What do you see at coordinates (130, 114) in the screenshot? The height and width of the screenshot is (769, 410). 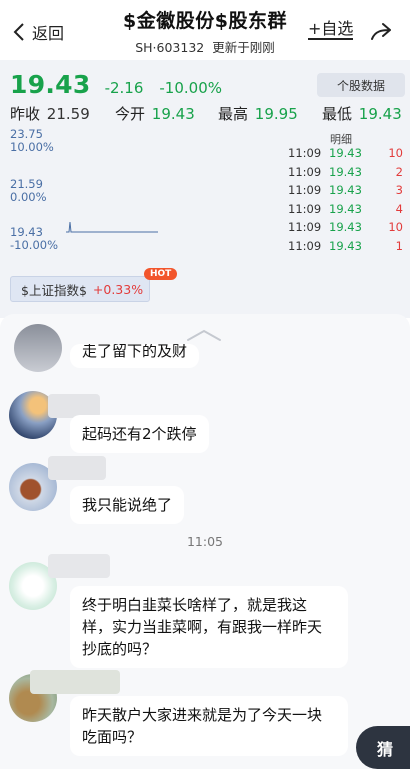 I see `open-label: 今开` at bounding box center [130, 114].